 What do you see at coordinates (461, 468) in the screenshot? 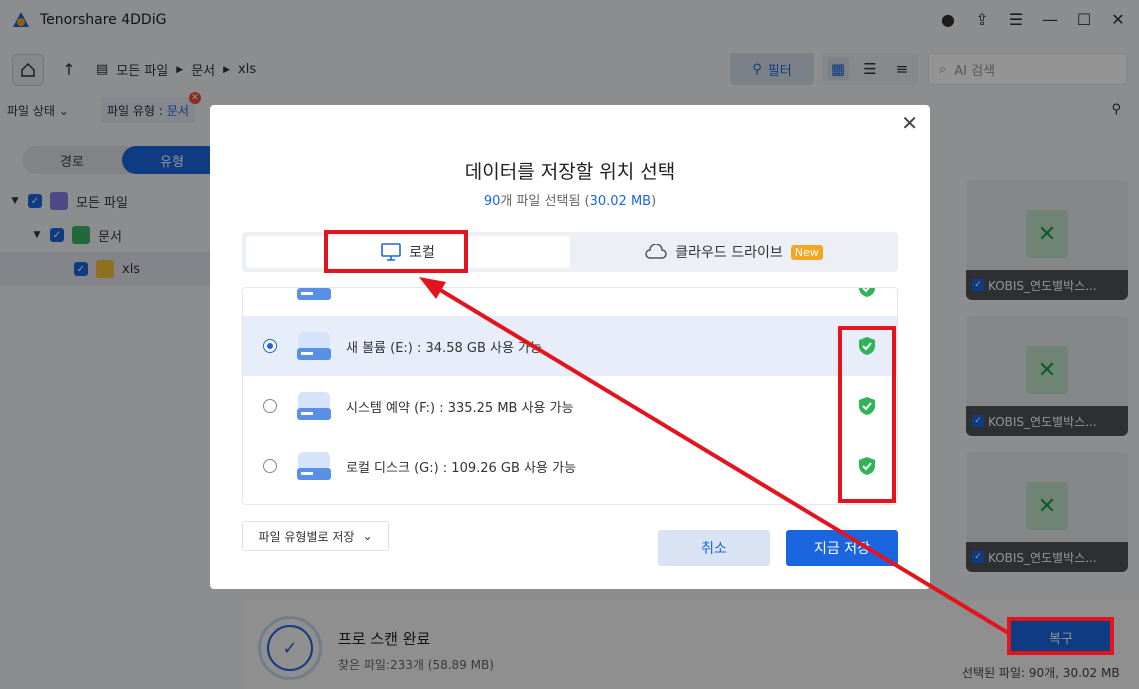
I see `drive-label: 로컬 디스크 (G:) : 109.26 GB 사용 가능` at bounding box center [461, 468].